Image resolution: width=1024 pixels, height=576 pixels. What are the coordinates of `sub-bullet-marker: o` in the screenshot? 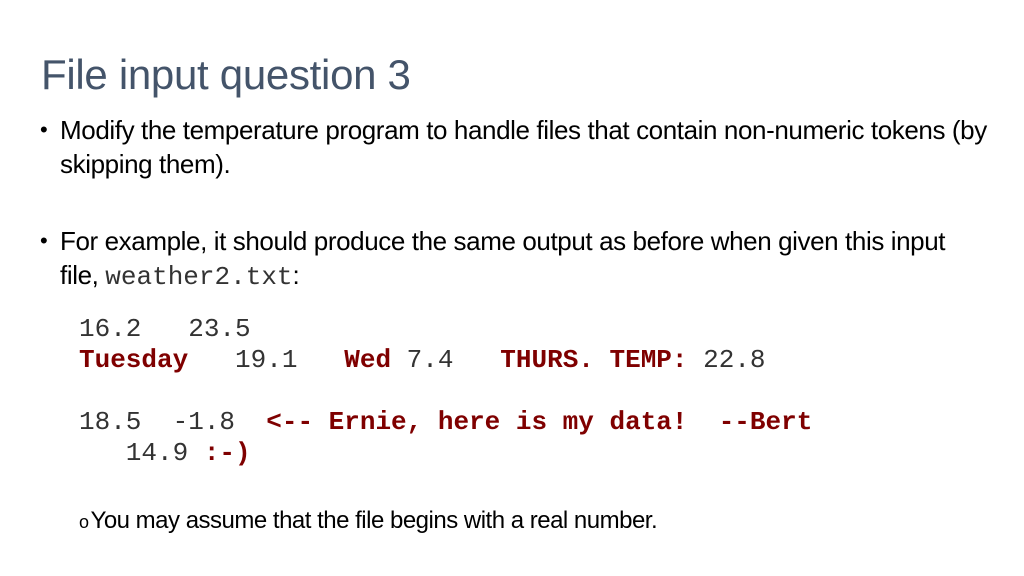 It's located at (84, 522).